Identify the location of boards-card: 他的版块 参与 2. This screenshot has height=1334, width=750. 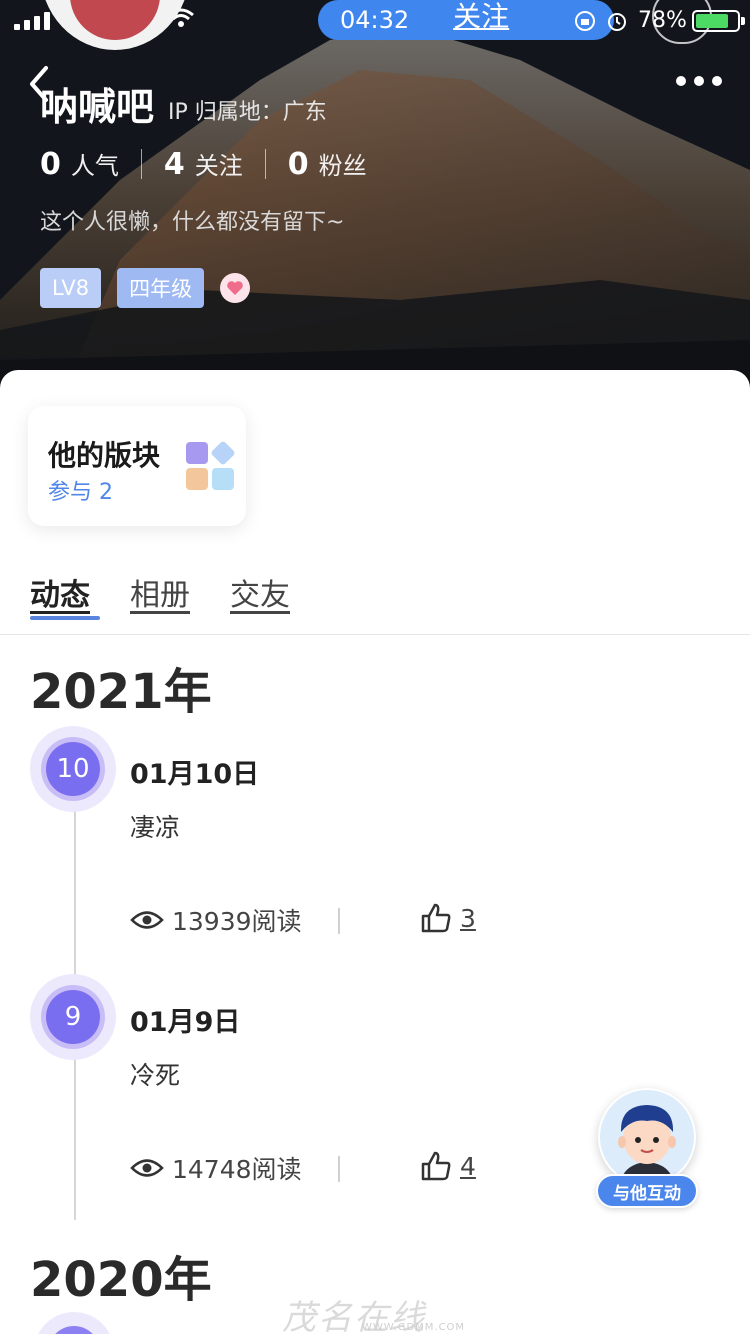
(137, 466).